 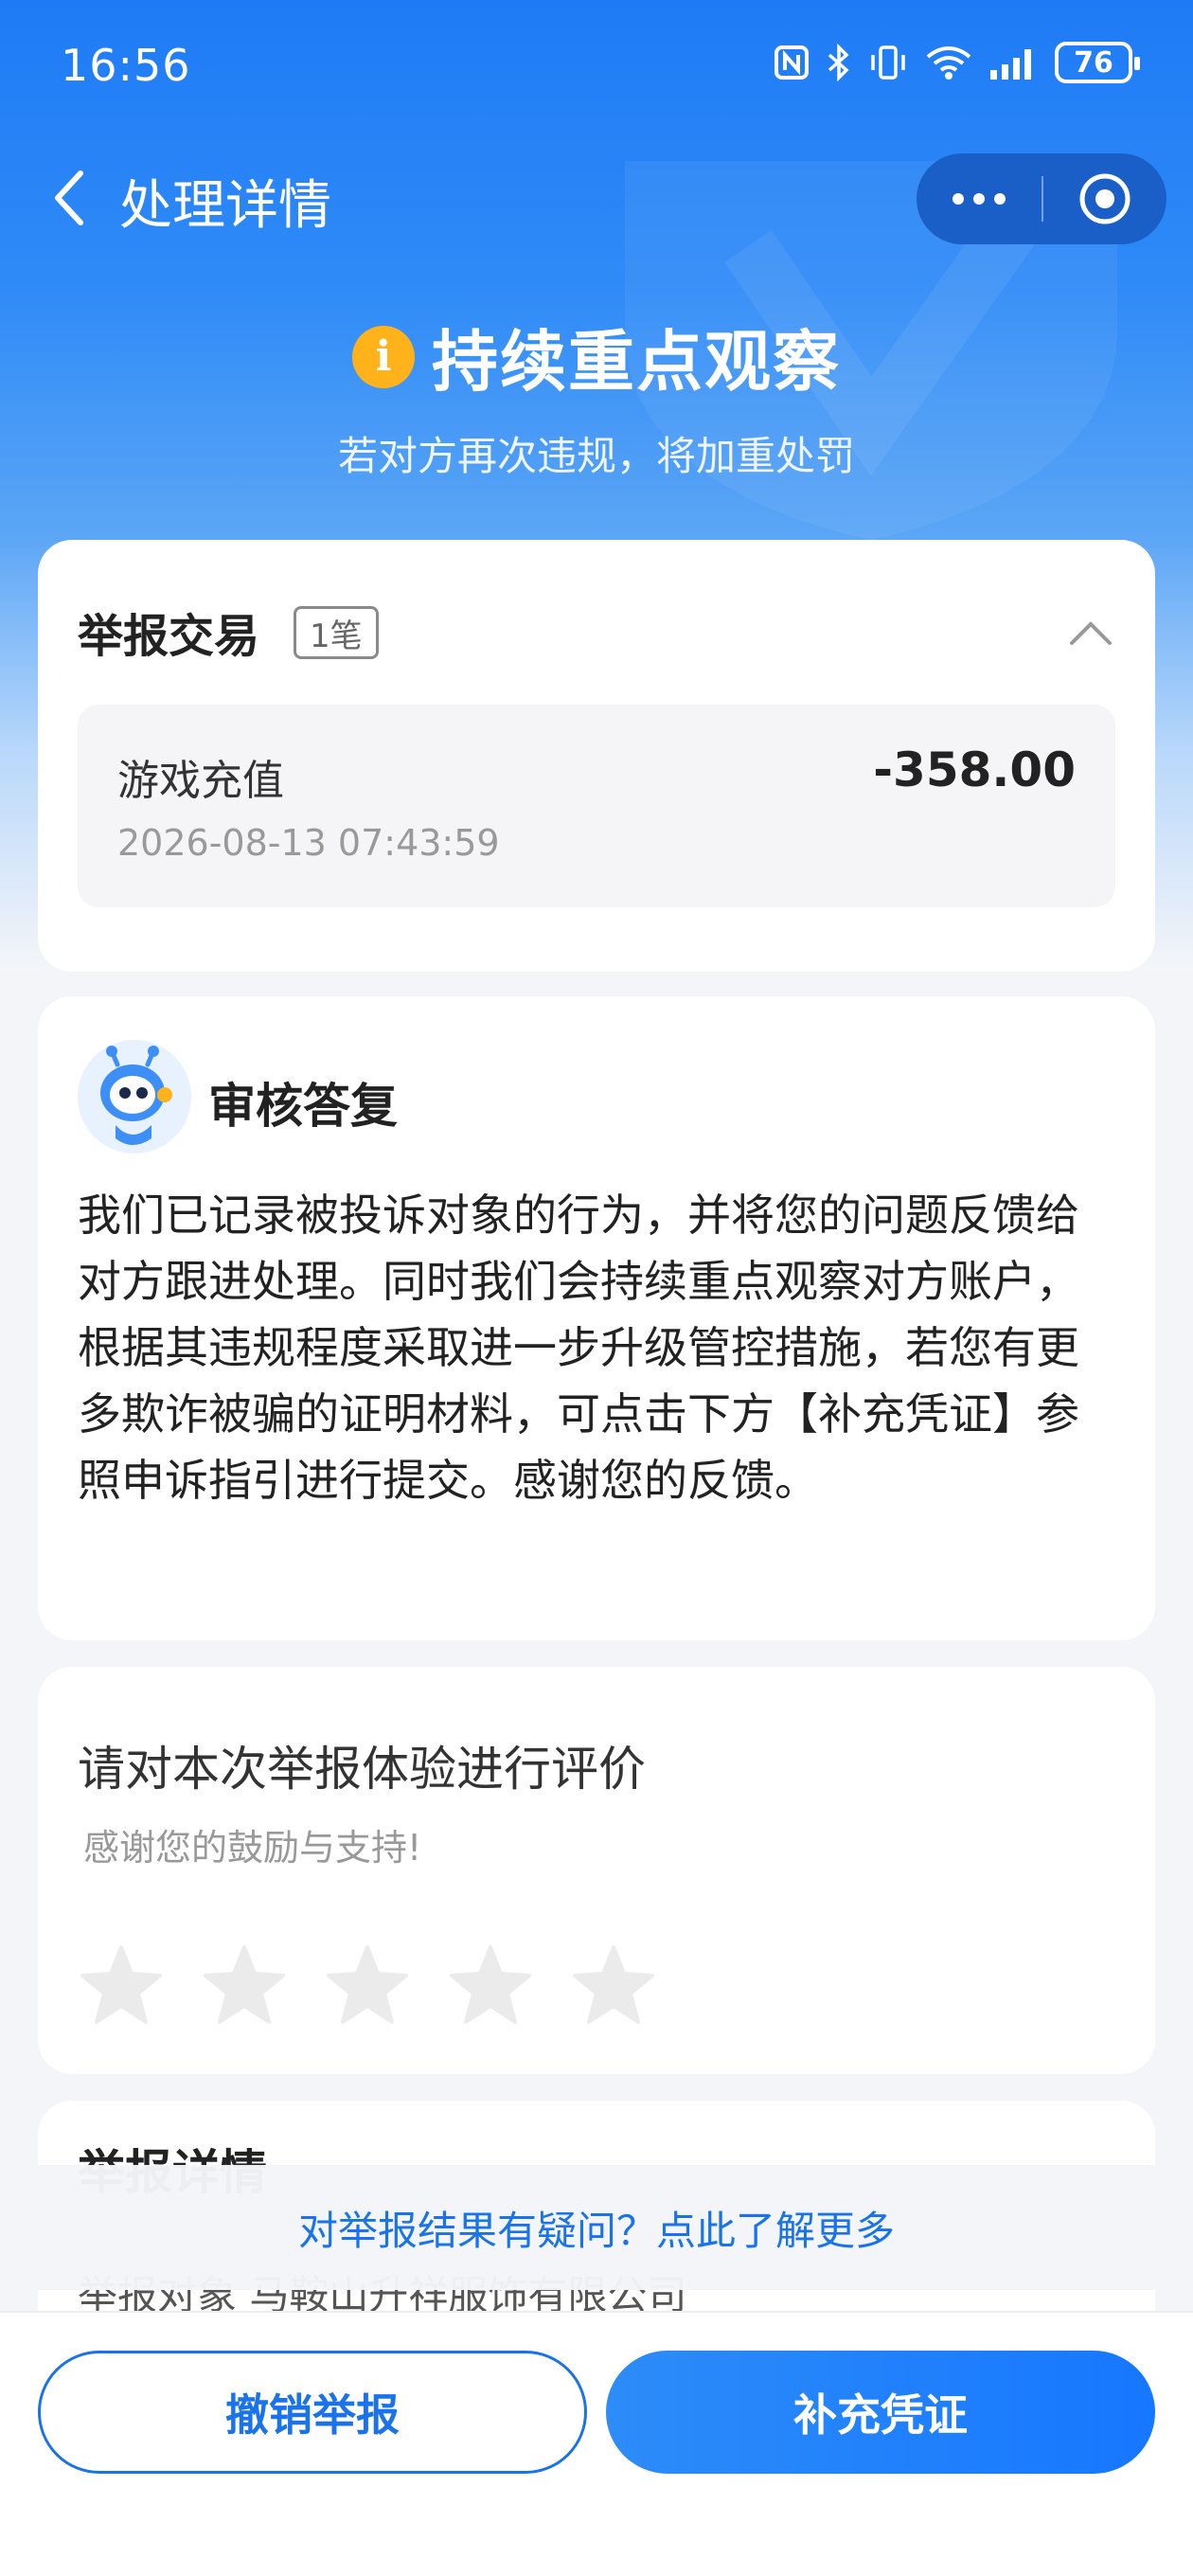 I want to click on target-icon, so click(x=1105, y=198).